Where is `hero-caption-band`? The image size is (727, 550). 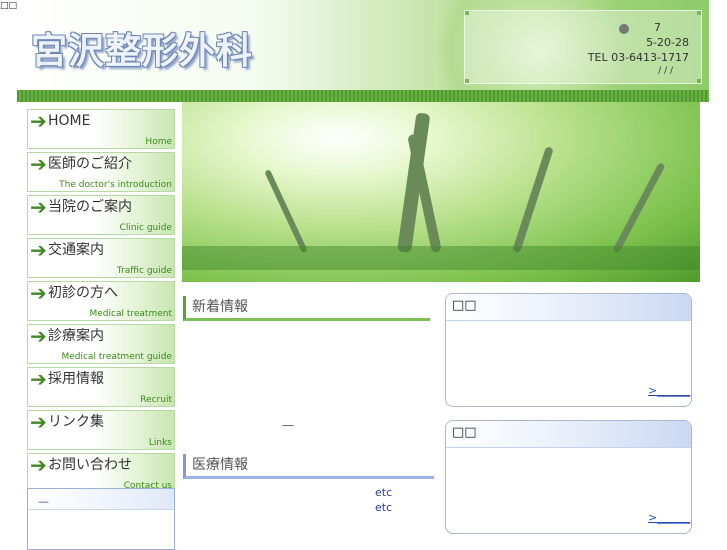 hero-caption-band is located at coordinates (441, 258).